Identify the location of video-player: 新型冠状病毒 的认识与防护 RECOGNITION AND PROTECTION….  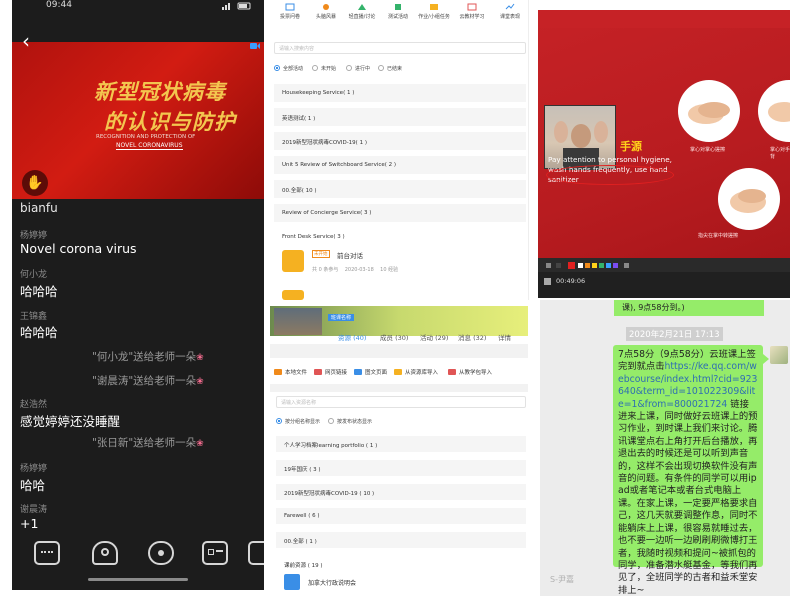
(138, 120).